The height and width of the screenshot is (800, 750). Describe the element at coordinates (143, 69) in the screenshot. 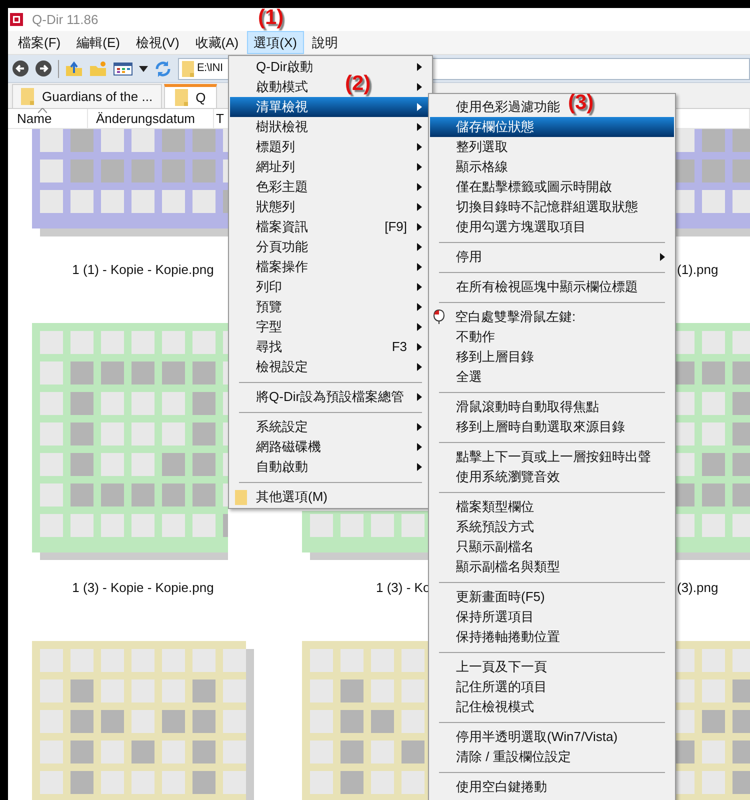

I see `dropdown-caret-icon` at that location.